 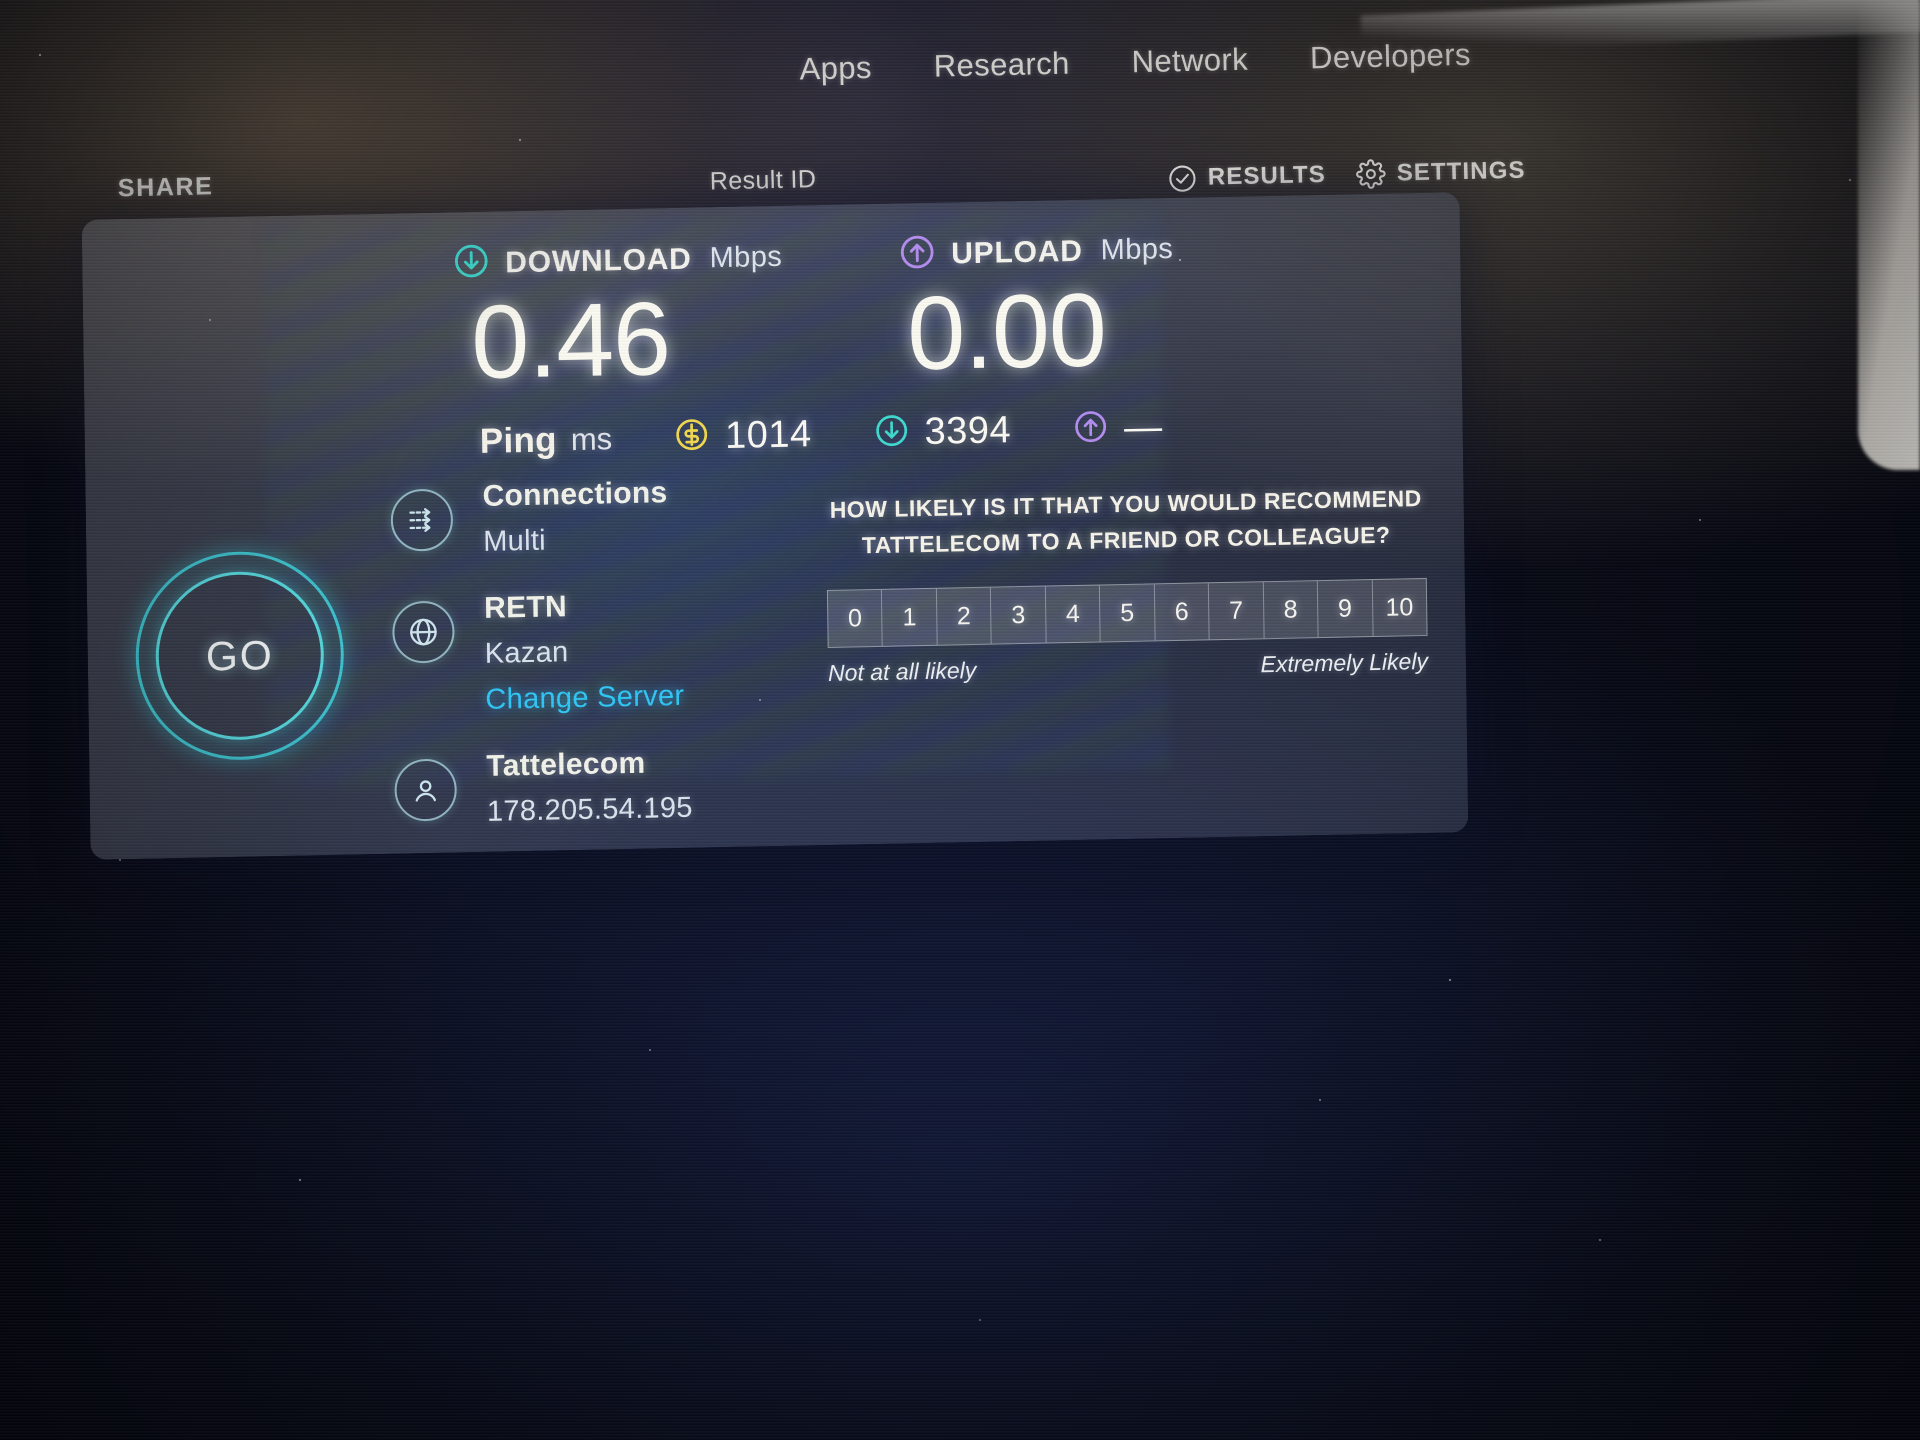 What do you see at coordinates (1182, 612) in the screenshot?
I see `nps-option-6: 6` at bounding box center [1182, 612].